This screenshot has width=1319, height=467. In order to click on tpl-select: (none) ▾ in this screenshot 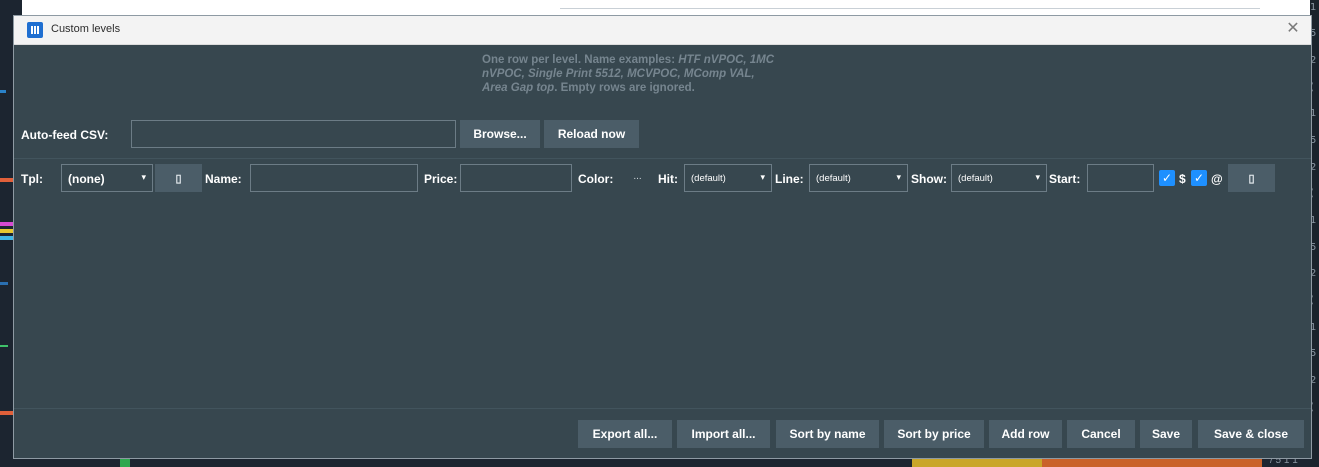, I will do `click(107, 178)`.